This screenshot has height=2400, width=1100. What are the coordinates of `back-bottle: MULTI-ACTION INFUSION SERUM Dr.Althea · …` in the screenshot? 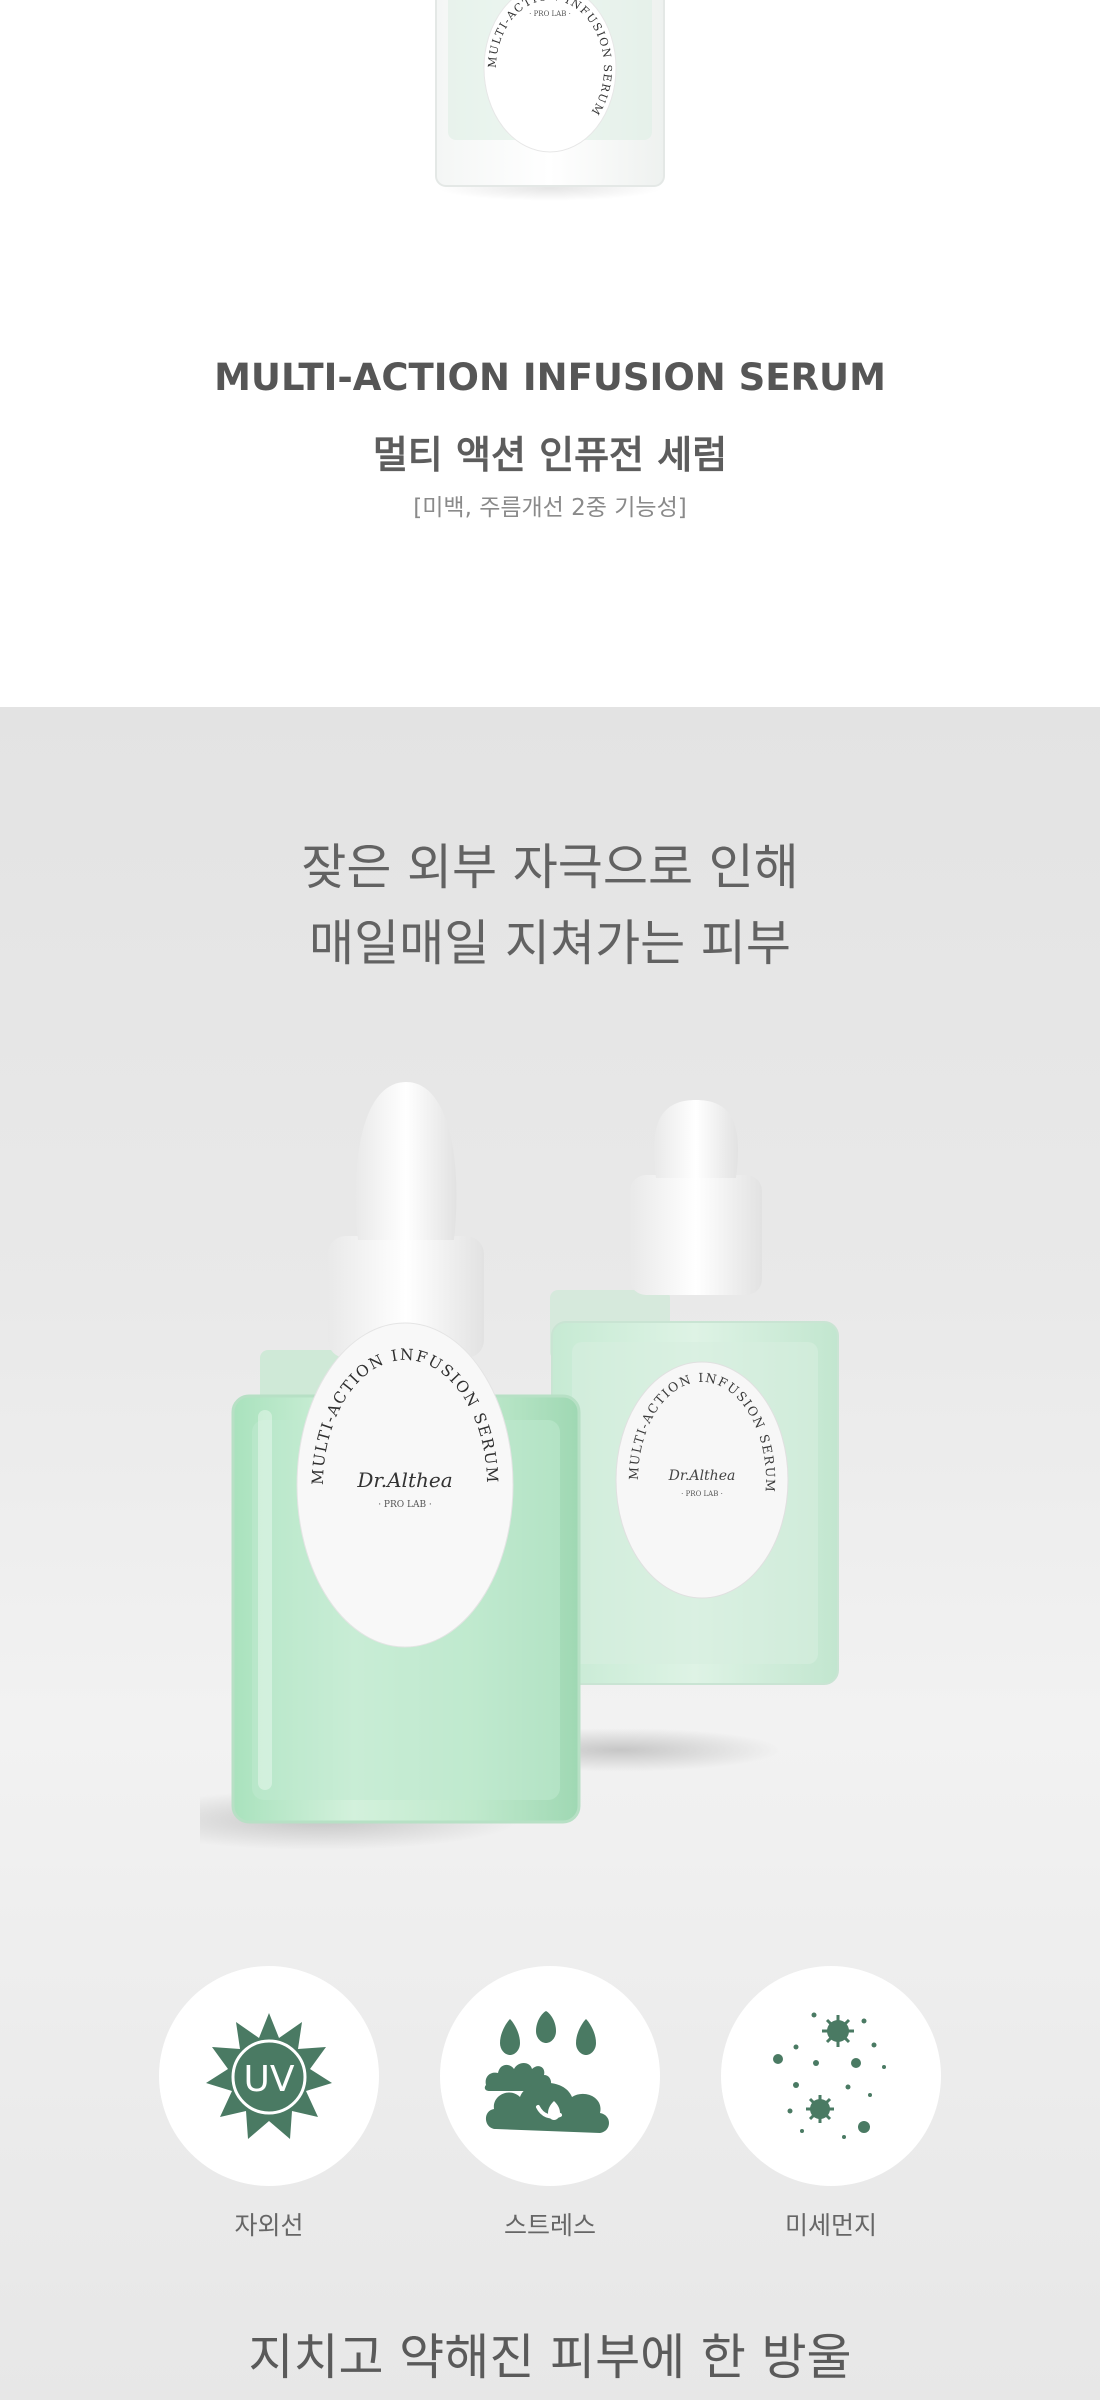 It's located at (694, 1392).